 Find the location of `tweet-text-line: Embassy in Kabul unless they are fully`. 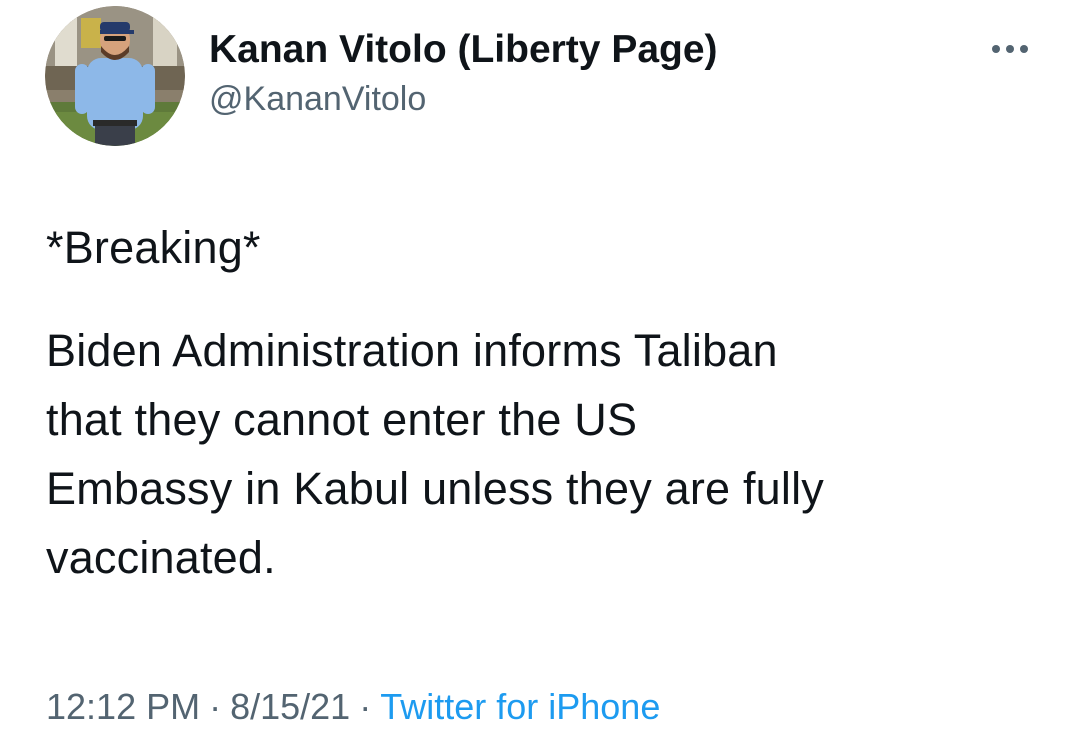

tweet-text-line: Embassy in Kabul unless they are fully is located at coordinates (435, 488).